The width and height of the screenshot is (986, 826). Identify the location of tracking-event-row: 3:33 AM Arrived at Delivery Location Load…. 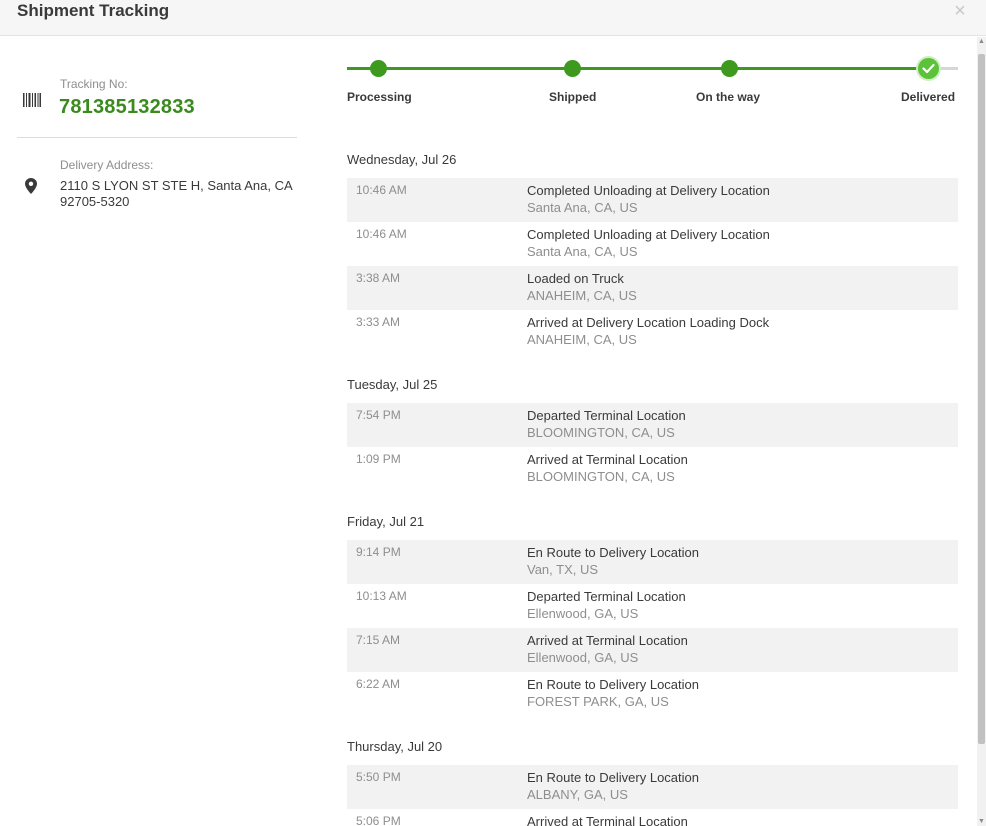
(652, 332).